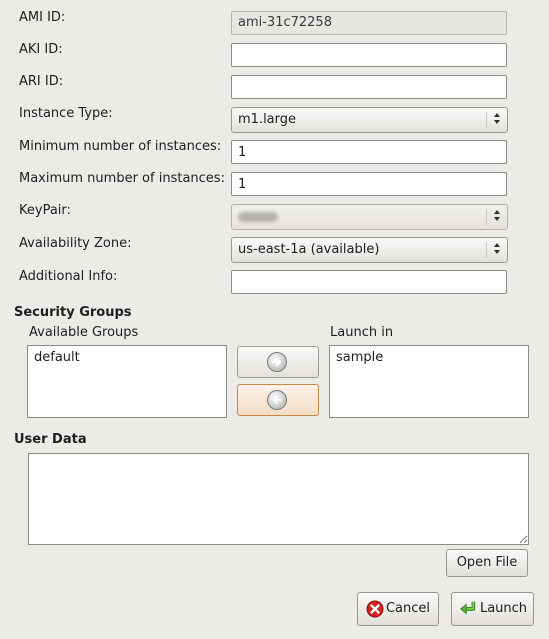 This screenshot has width=549, height=639. I want to click on ari-field, so click(369, 87).